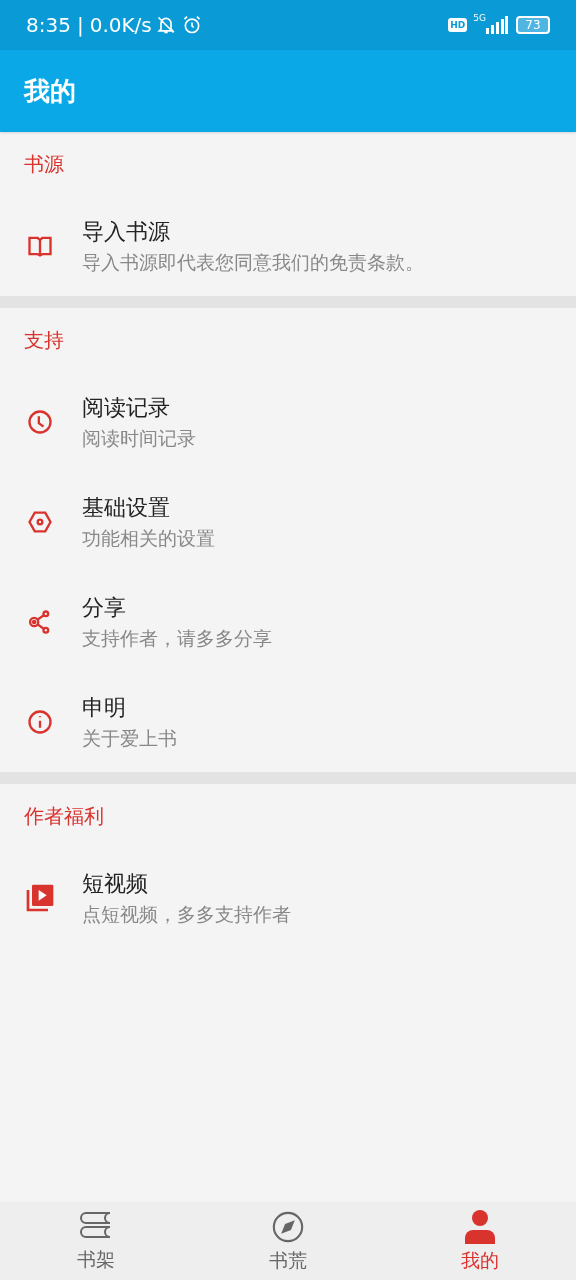  What do you see at coordinates (288, 622) in the screenshot?
I see `settings-item: 分享 支持作者，请多多分享` at bounding box center [288, 622].